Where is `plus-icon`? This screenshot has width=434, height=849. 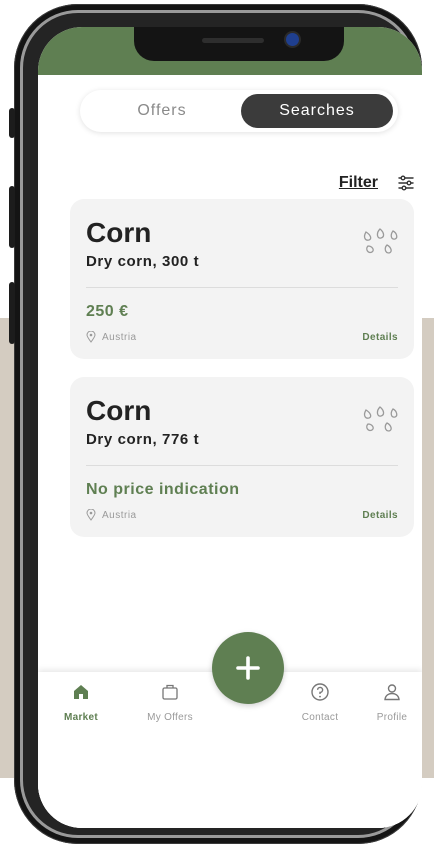 plus-icon is located at coordinates (248, 668).